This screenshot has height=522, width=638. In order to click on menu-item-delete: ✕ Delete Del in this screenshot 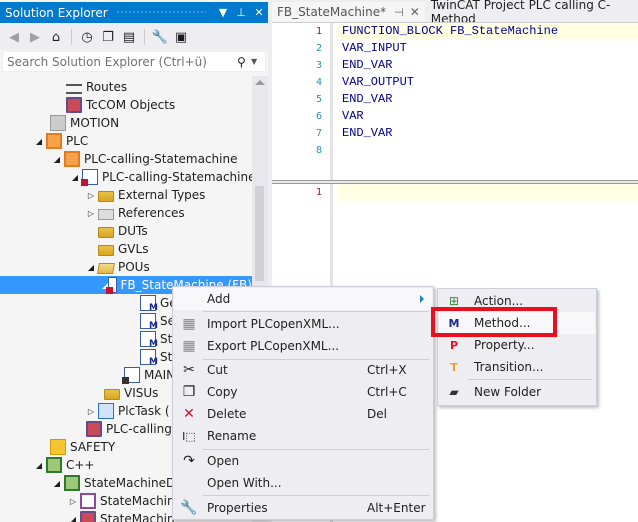, I will do `click(303, 414)`.